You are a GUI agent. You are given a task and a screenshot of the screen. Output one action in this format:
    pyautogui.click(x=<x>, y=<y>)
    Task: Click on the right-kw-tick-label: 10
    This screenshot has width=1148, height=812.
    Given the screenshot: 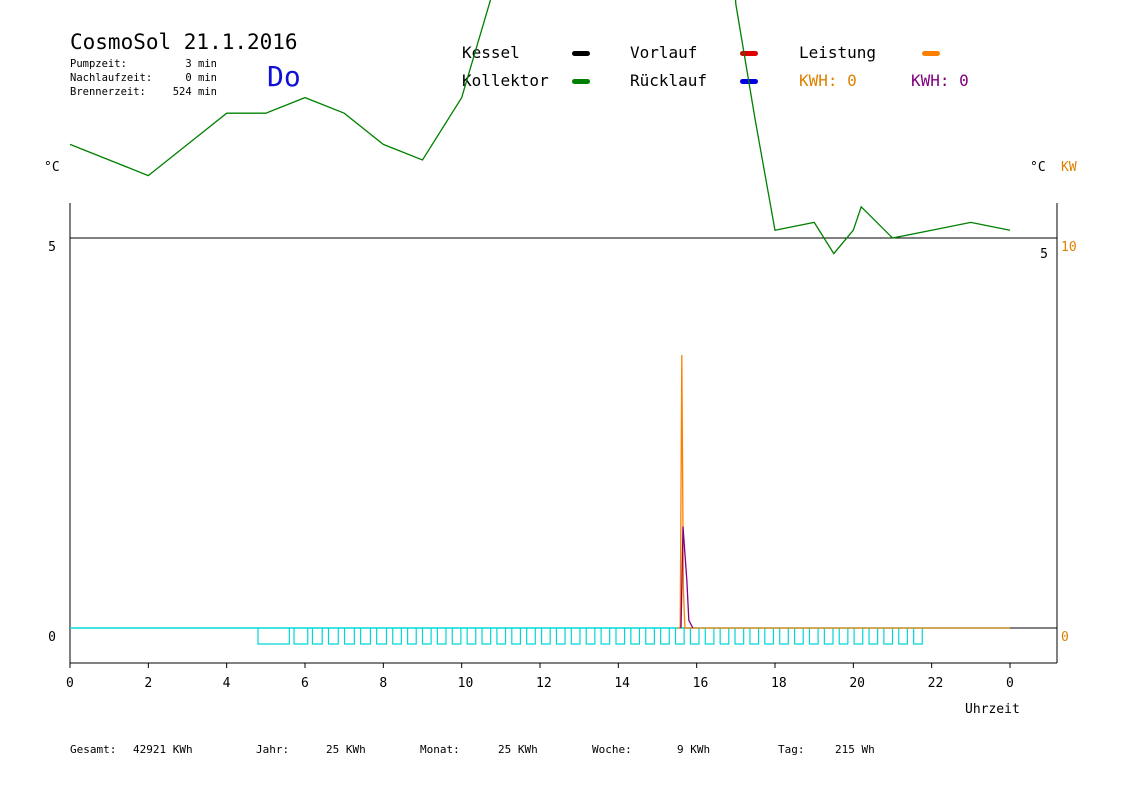 What is the action you would take?
    pyautogui.click(x=1069, y=247)
    